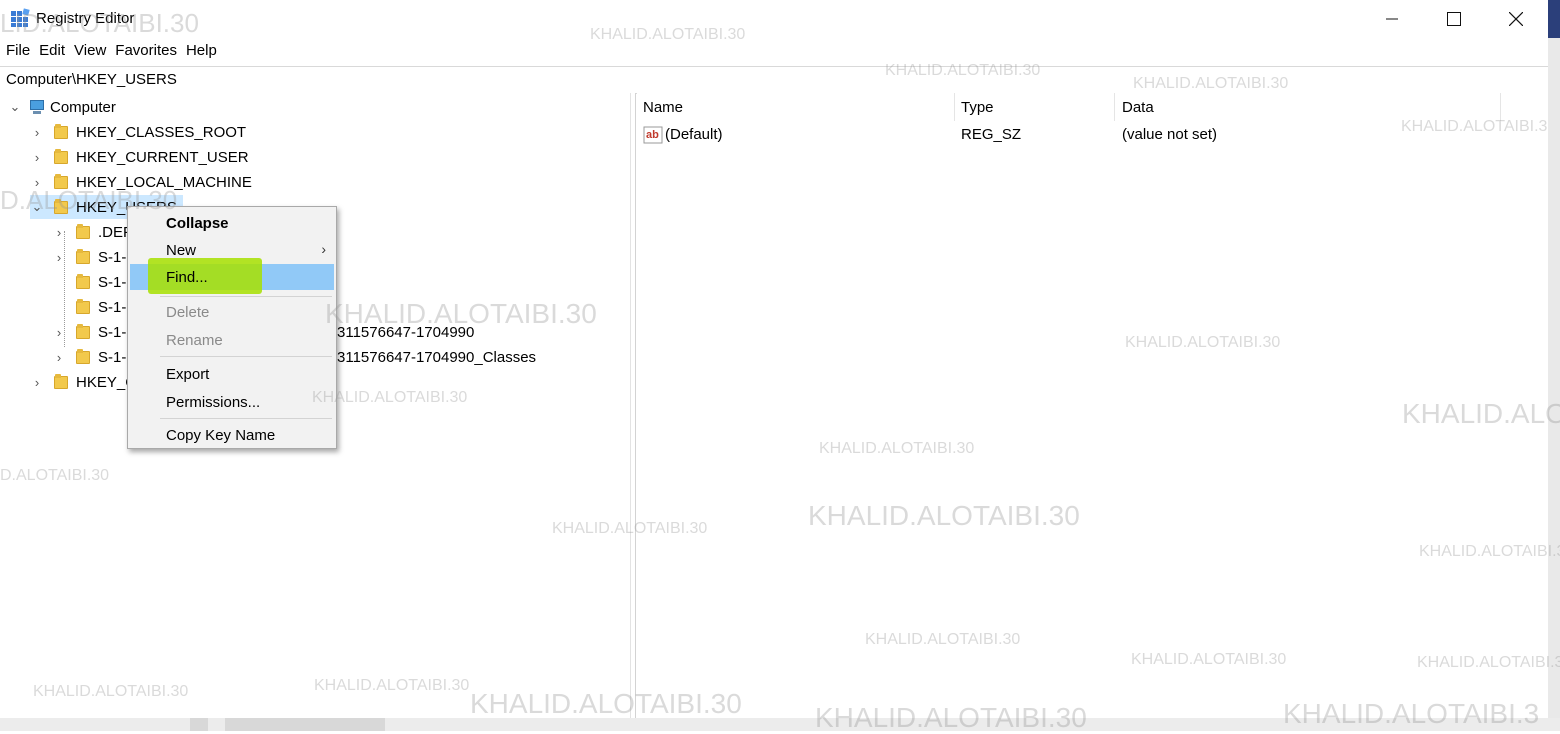 This screenshot has width=1560, height=734. What do you see at coordinates (83, 382) in the screenshot?
I see `tree-item-hkey-current-config: › HKEY_C` at bounding box center [83, 382].